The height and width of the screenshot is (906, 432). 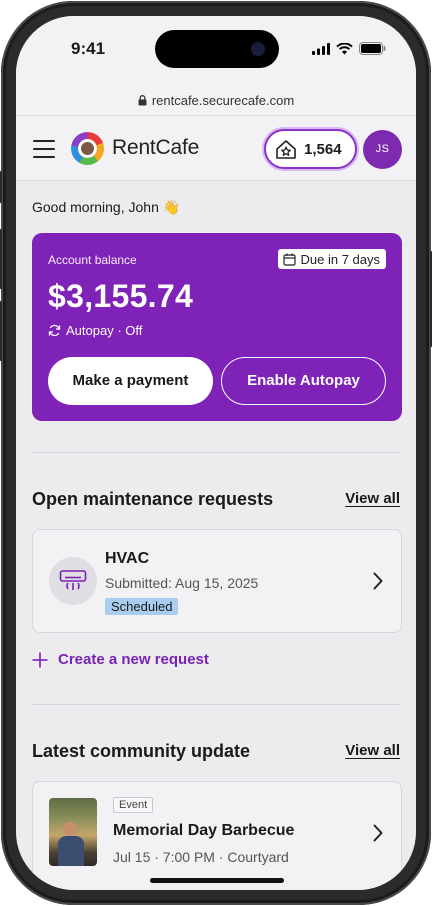 I want to click on request-submitted-date: Submitted: Aug 15, 2025, so click(x=182, y=583).